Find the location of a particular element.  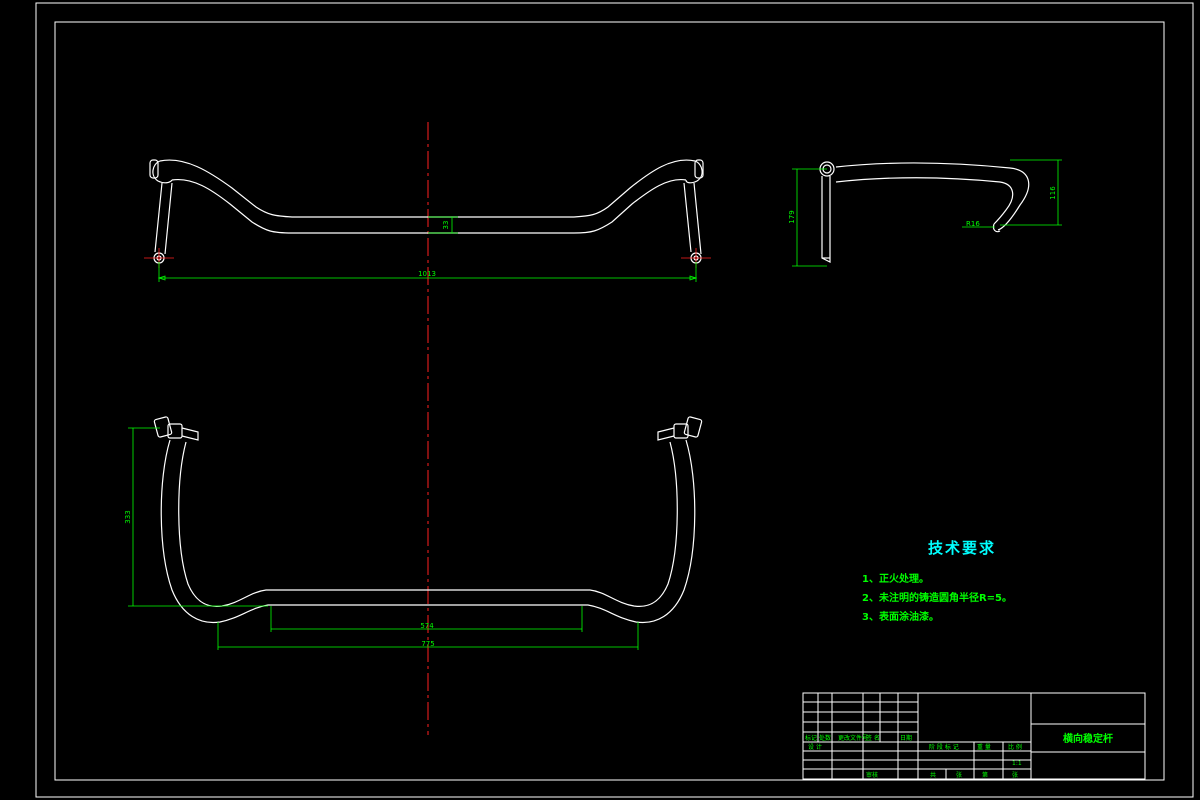

tb-date: 日期 is located at coordinates (906, 738).